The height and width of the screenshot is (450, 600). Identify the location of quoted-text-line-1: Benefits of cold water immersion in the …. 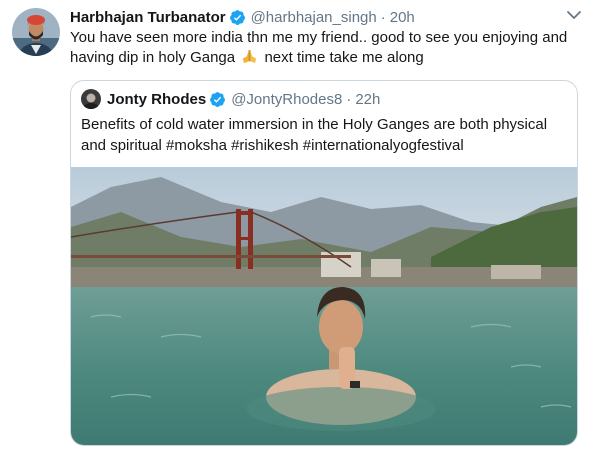
(314, 124).